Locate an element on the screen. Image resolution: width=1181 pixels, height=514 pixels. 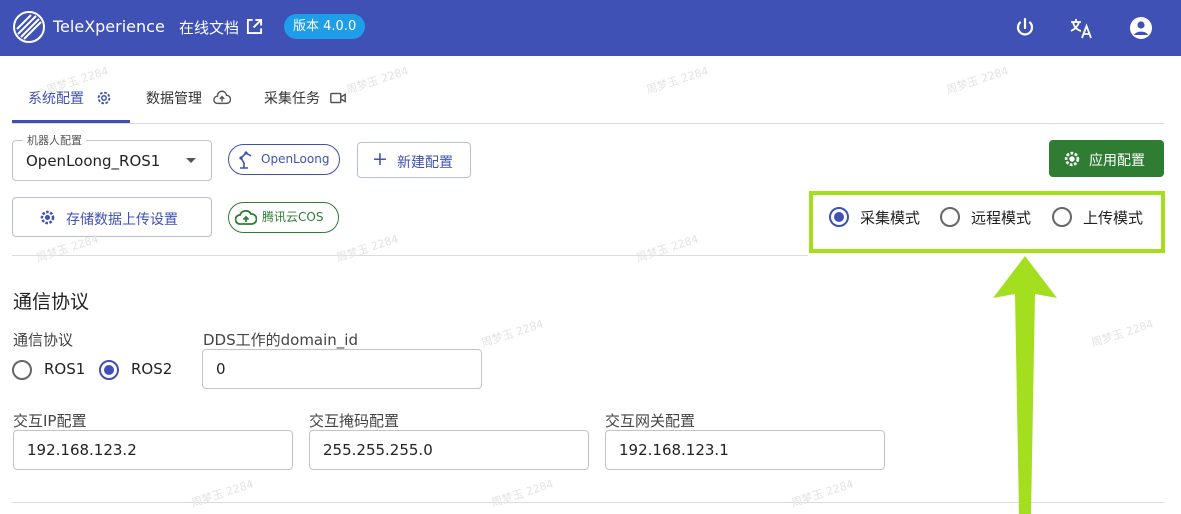
protocol-ros2-label: ROS2 is located at coordinates (151, 369).